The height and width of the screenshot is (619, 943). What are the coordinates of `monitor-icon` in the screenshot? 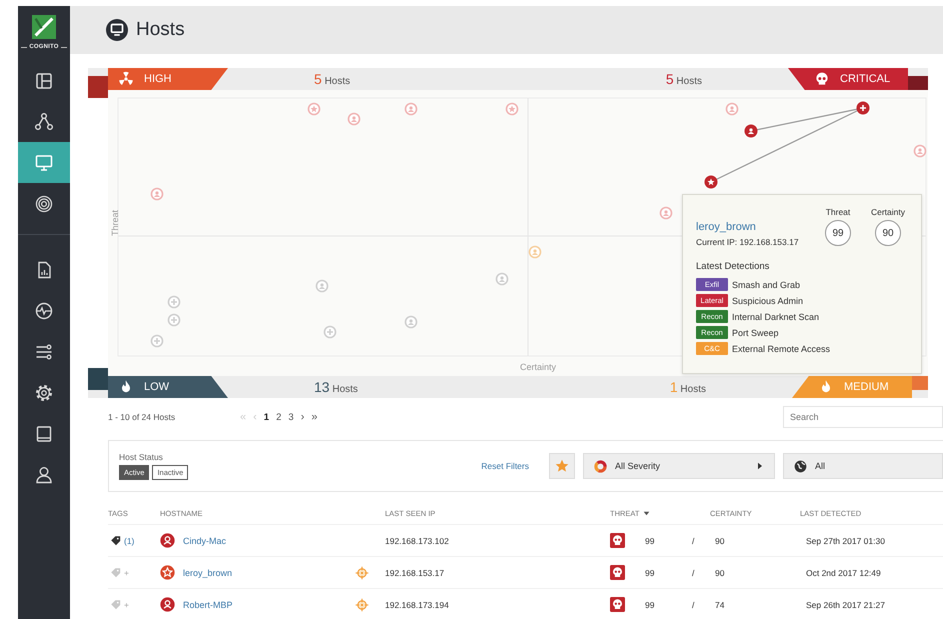 It's located at (44, 162).